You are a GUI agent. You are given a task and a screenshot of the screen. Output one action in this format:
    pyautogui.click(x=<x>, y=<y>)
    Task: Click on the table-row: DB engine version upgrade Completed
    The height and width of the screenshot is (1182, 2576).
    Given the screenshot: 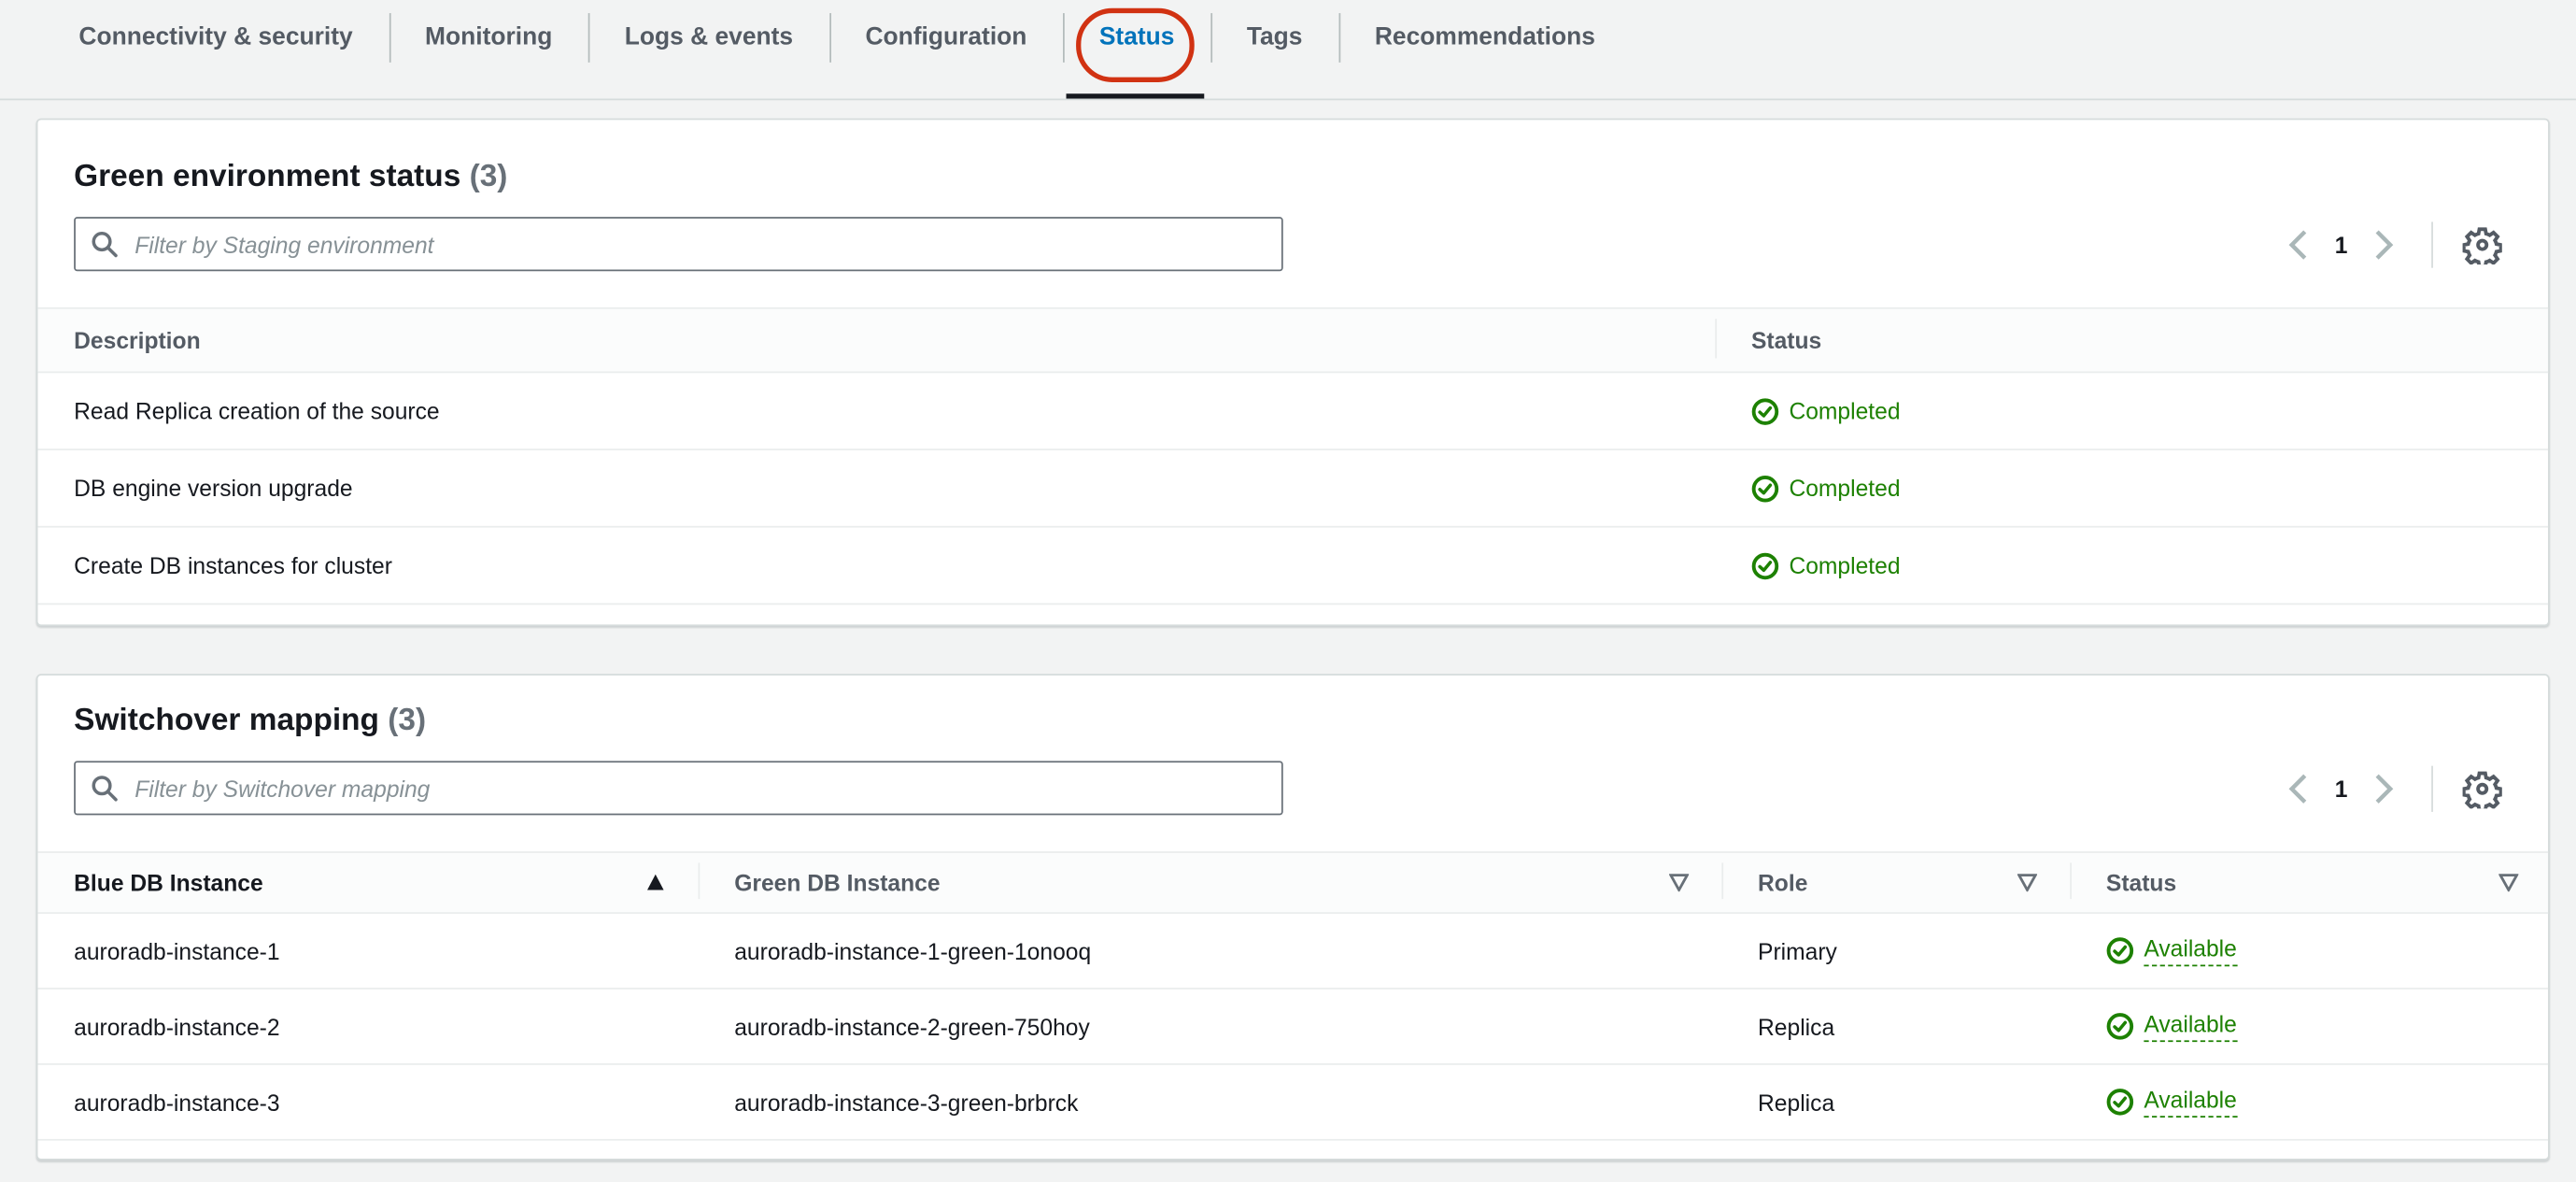 What is the action you would take?
    pyautogui.click(x=1294, y=489)
    